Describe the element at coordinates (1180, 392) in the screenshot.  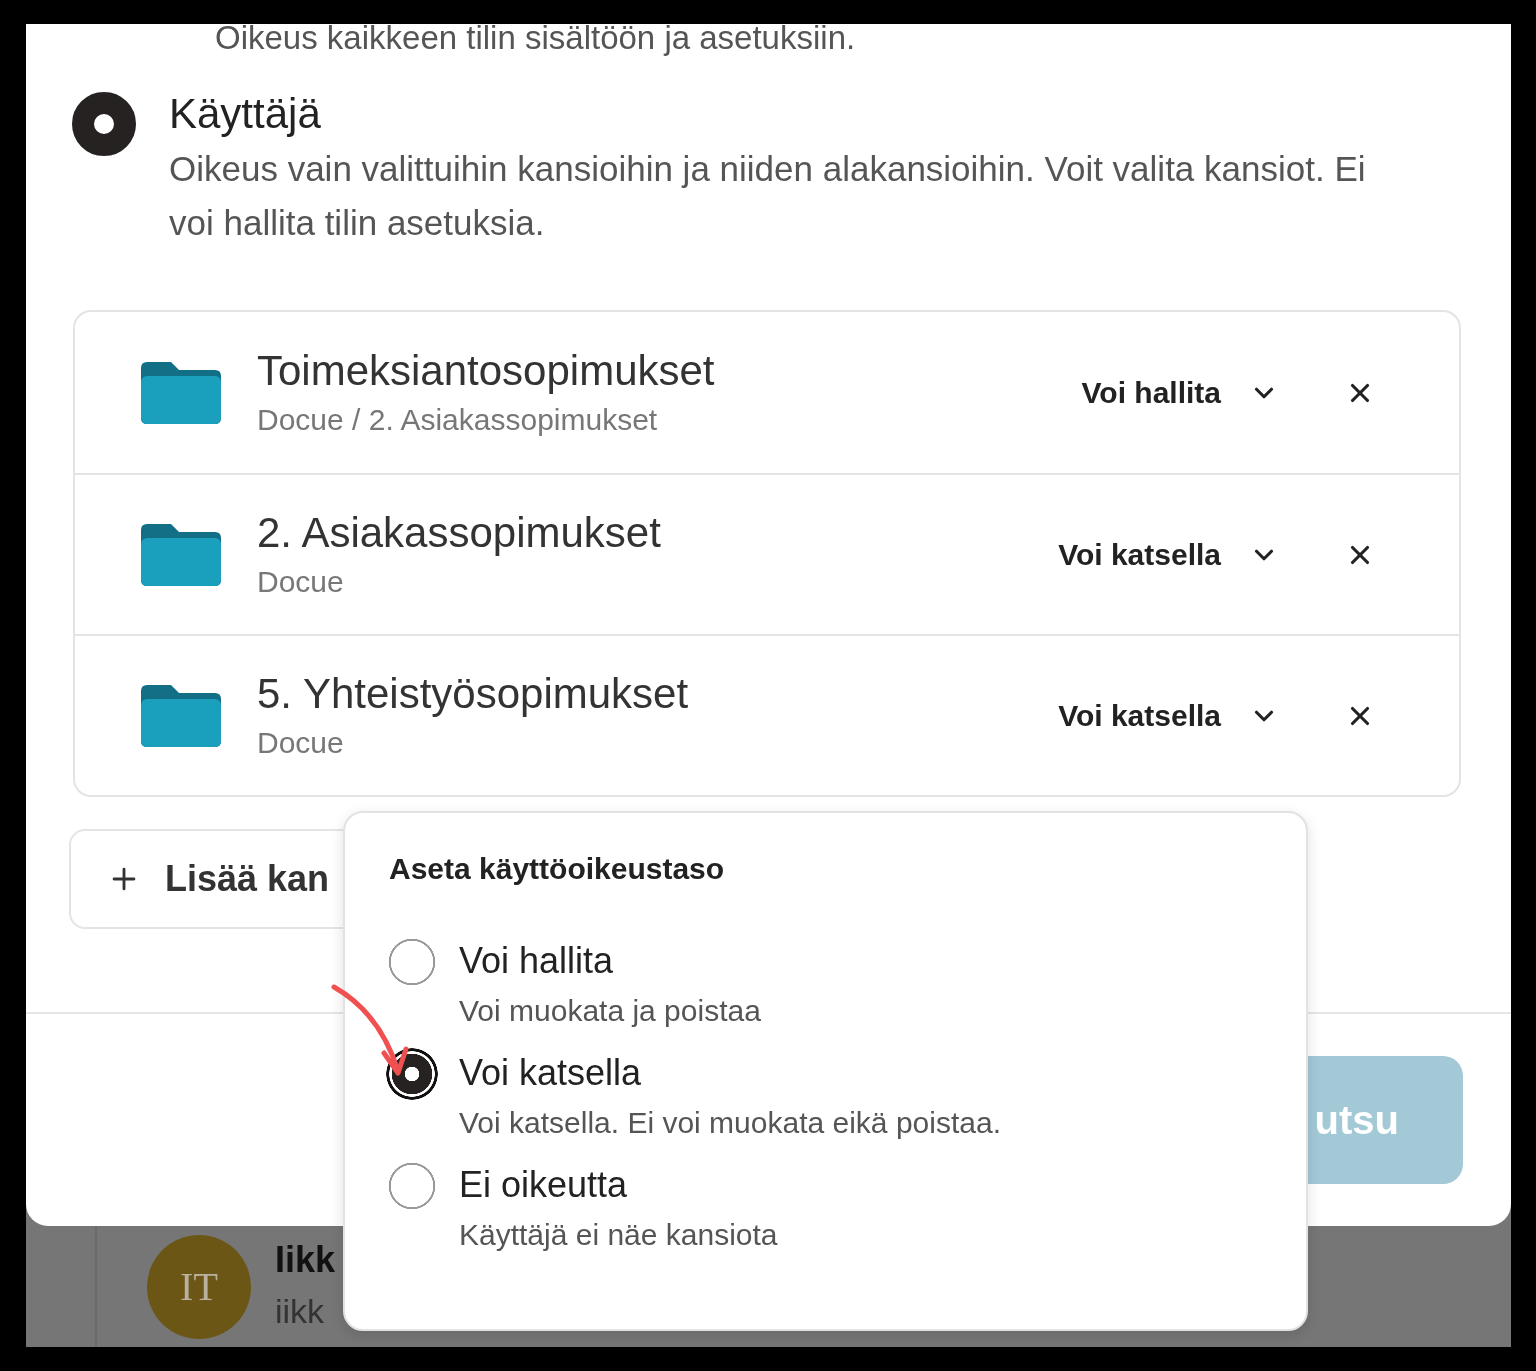
I see `permission-dropdown: Voi hallita` at that location.